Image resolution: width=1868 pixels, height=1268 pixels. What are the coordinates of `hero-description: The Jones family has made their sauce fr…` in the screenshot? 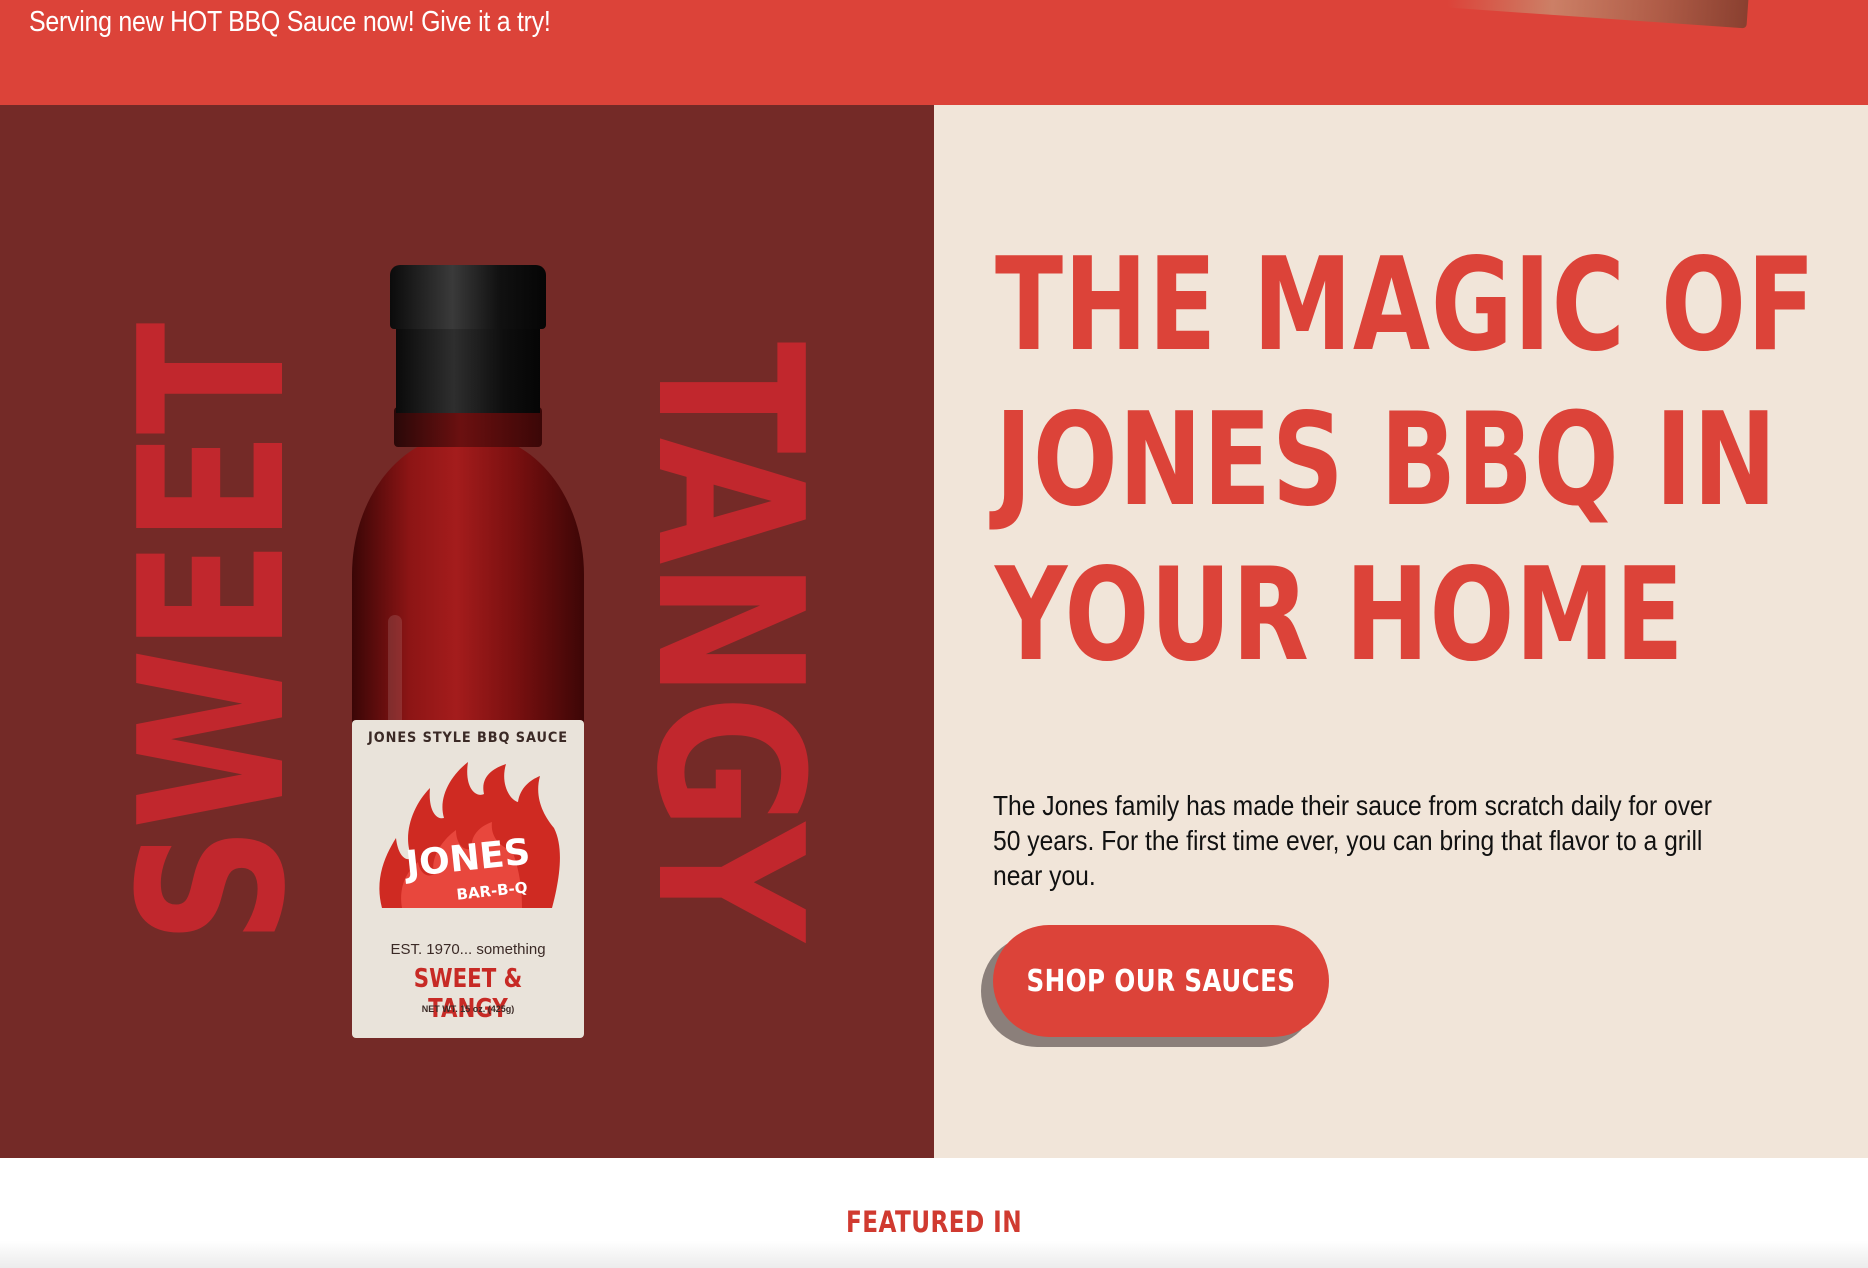 It's located at (1352, 840).